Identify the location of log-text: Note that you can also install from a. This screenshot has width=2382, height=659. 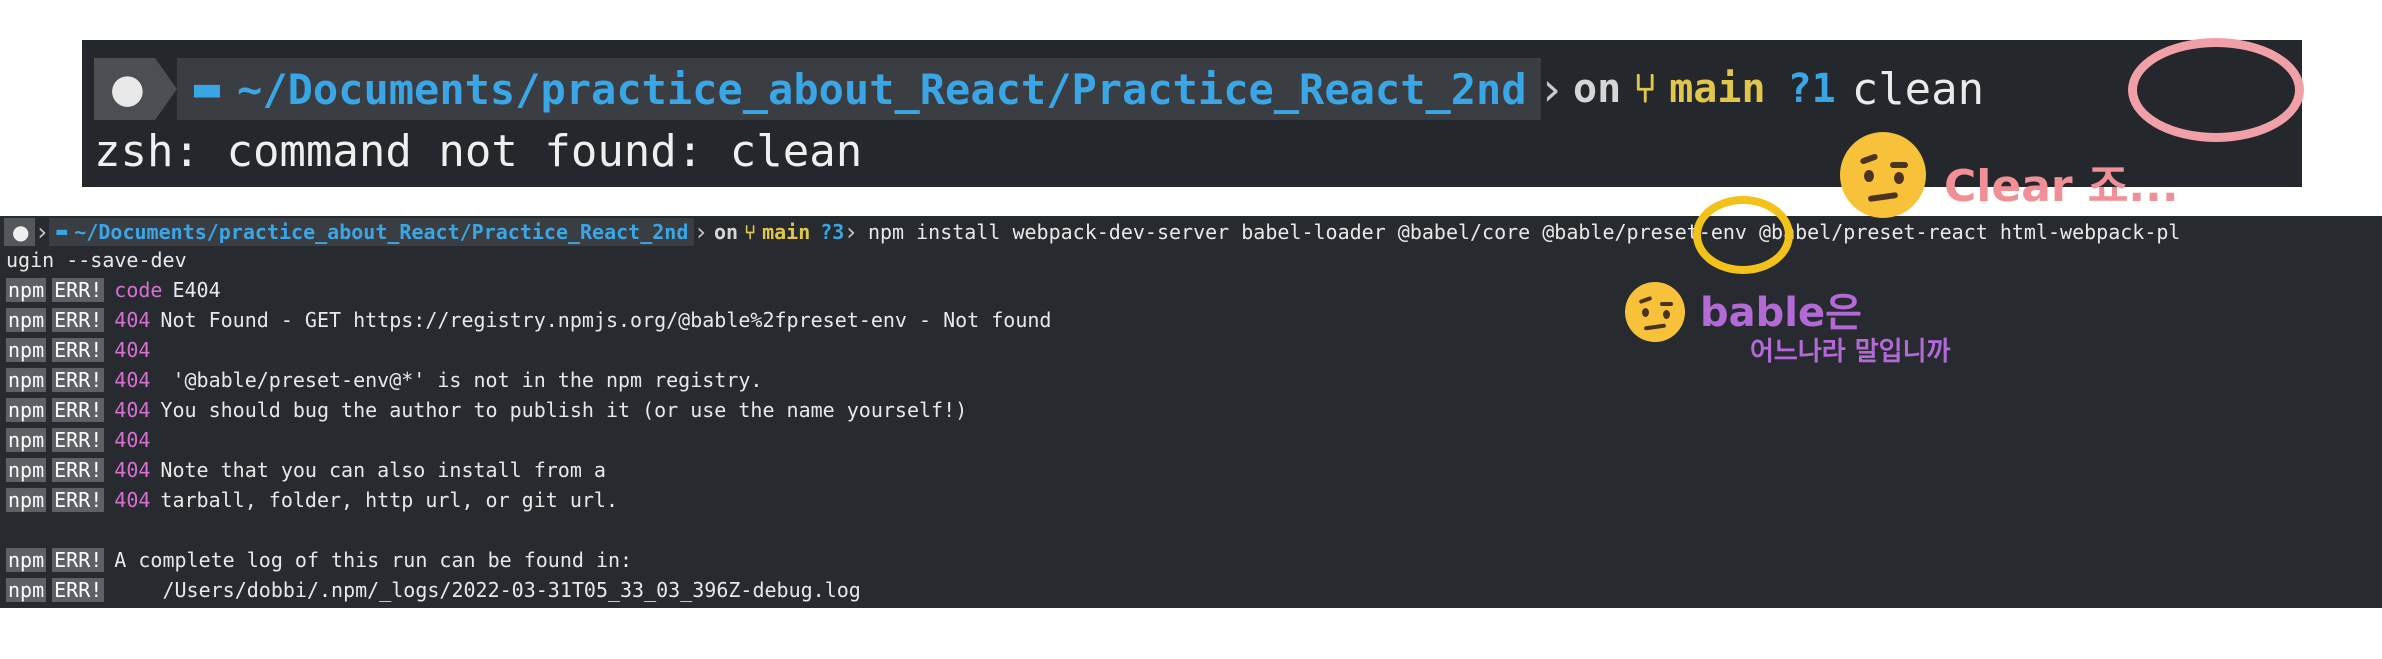
(383, 470).